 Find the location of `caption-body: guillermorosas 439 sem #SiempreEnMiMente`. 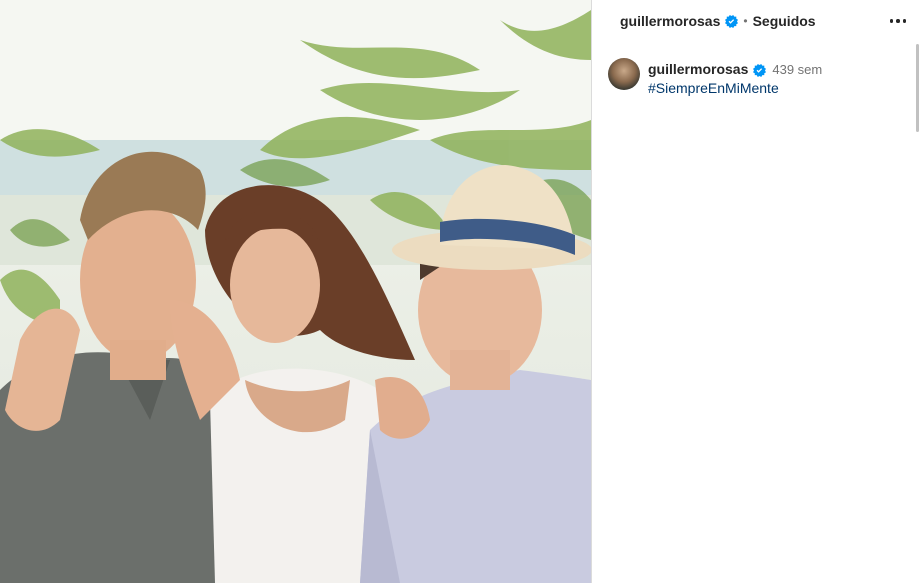

caption-body: guillermorosas 439 sem #SiempreEnMiMente is located at coordinates (735, 78).